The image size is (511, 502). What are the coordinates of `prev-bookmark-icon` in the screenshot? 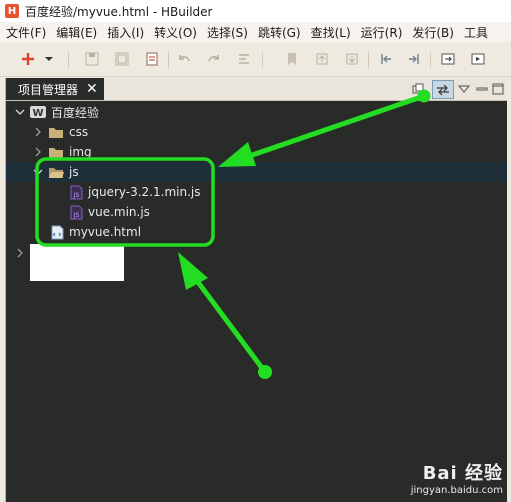 It's located at (322, 59).